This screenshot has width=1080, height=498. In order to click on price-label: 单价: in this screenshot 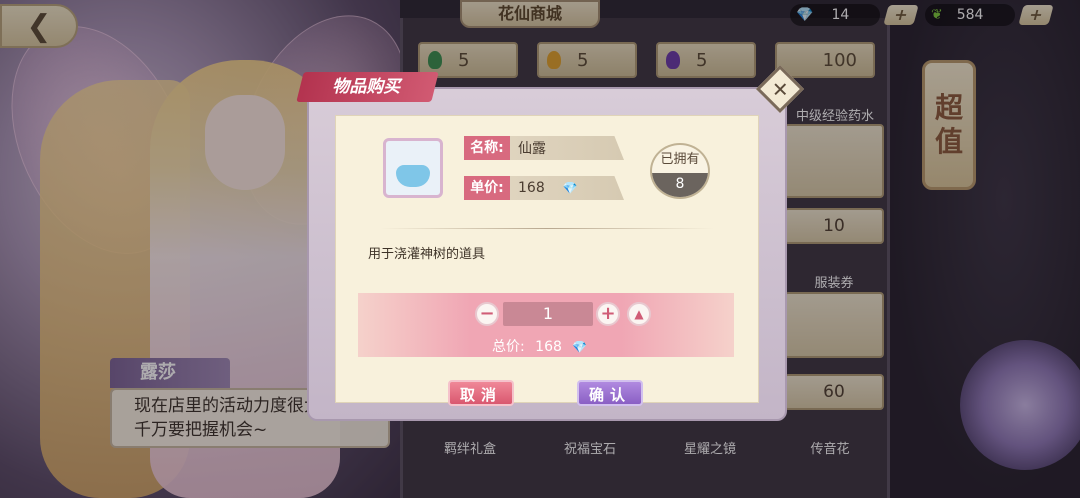, I will do `click(487, 188)`.